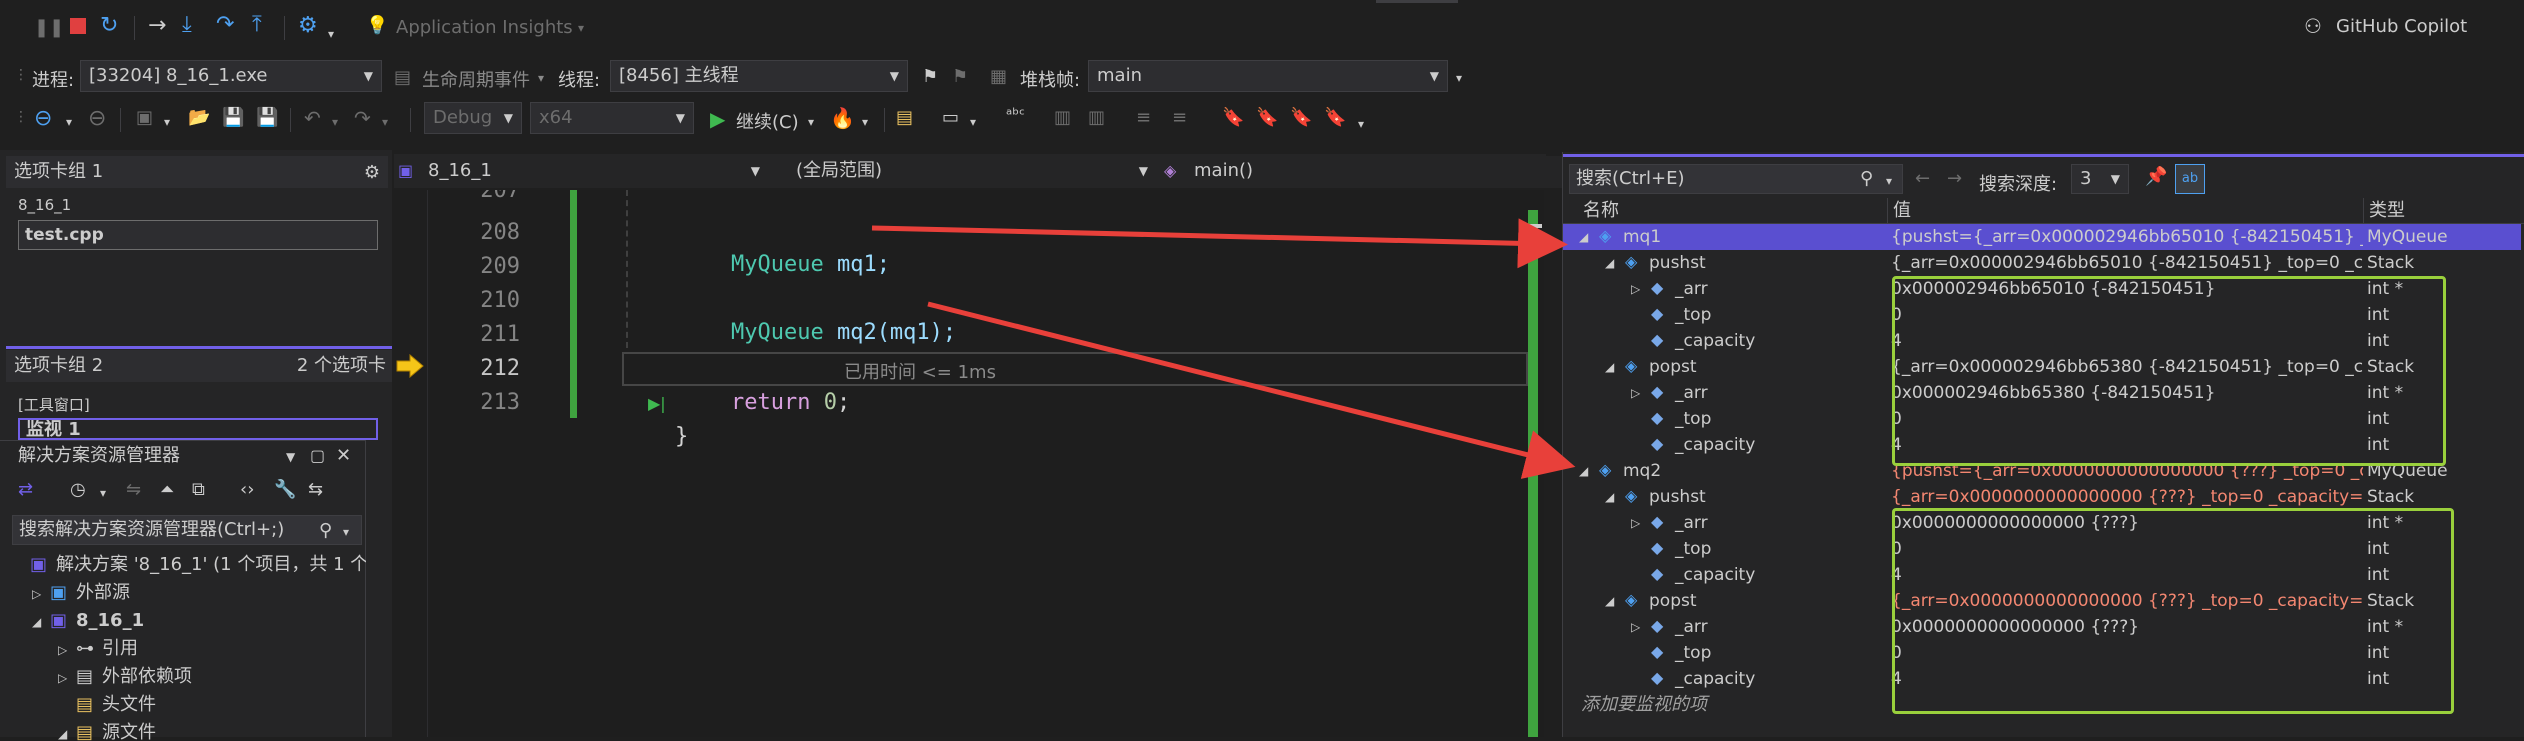 The height and width of the screenshot is (741, 2524). Describe the element at coordinates (930, 77) in the screenshot. I see `flag-icon: ⚑` at that location.